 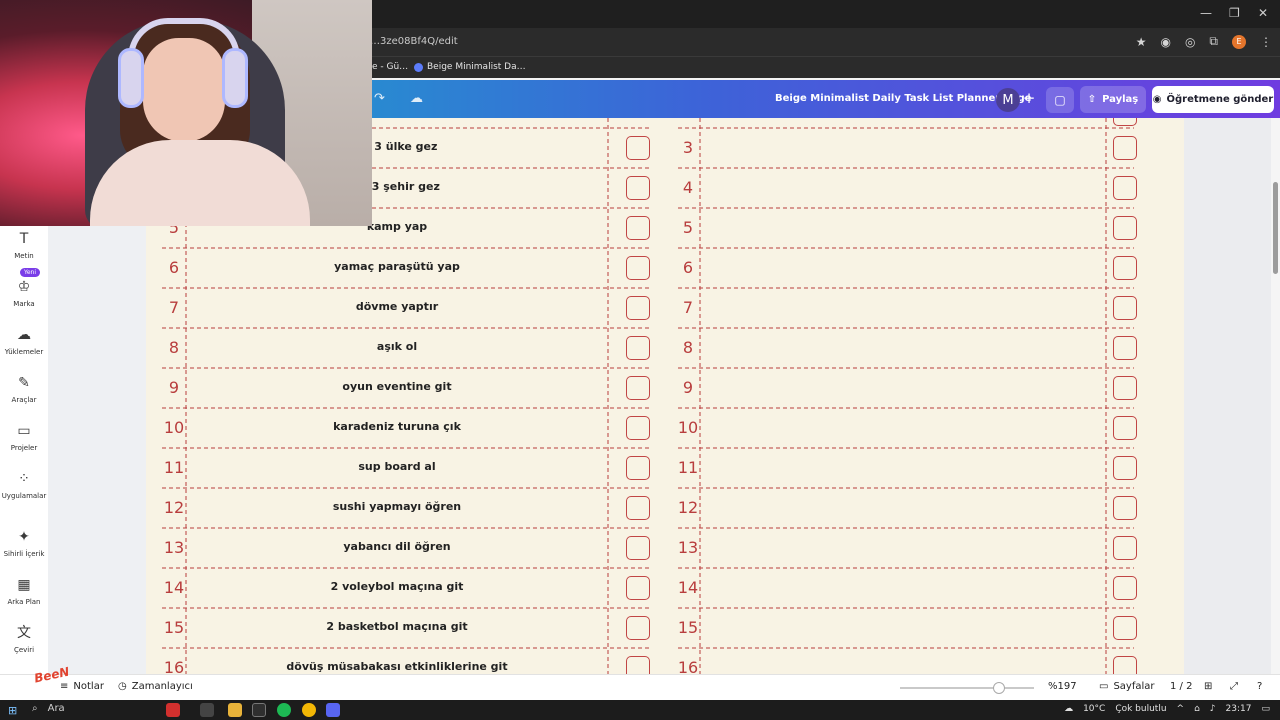 What do you see at coordinates (1068, 709) in the screenshot?
I see `weather-icon: ☁` at bounding box center [1068, 709].